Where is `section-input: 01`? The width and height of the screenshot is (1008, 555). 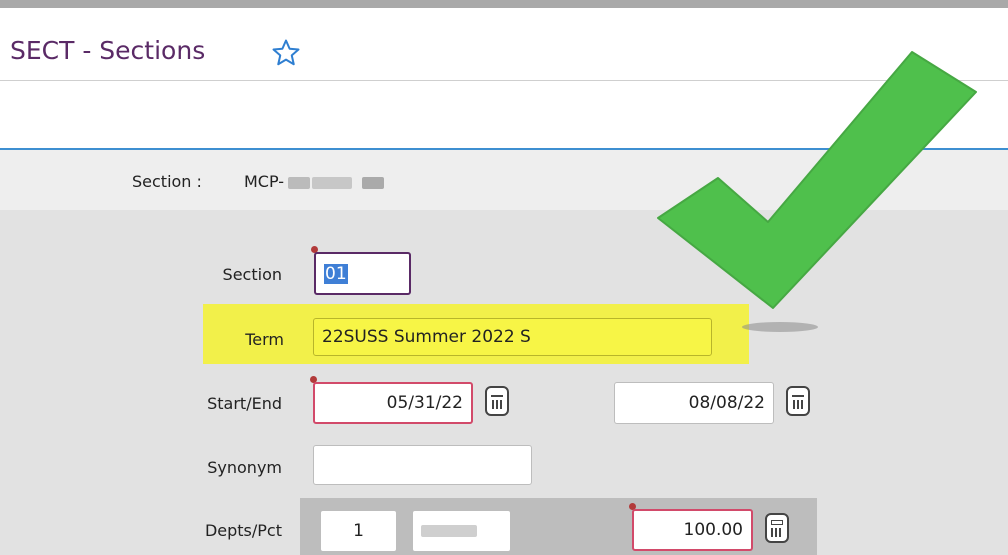
section-input: 01 is located at coordinates (362, 273).